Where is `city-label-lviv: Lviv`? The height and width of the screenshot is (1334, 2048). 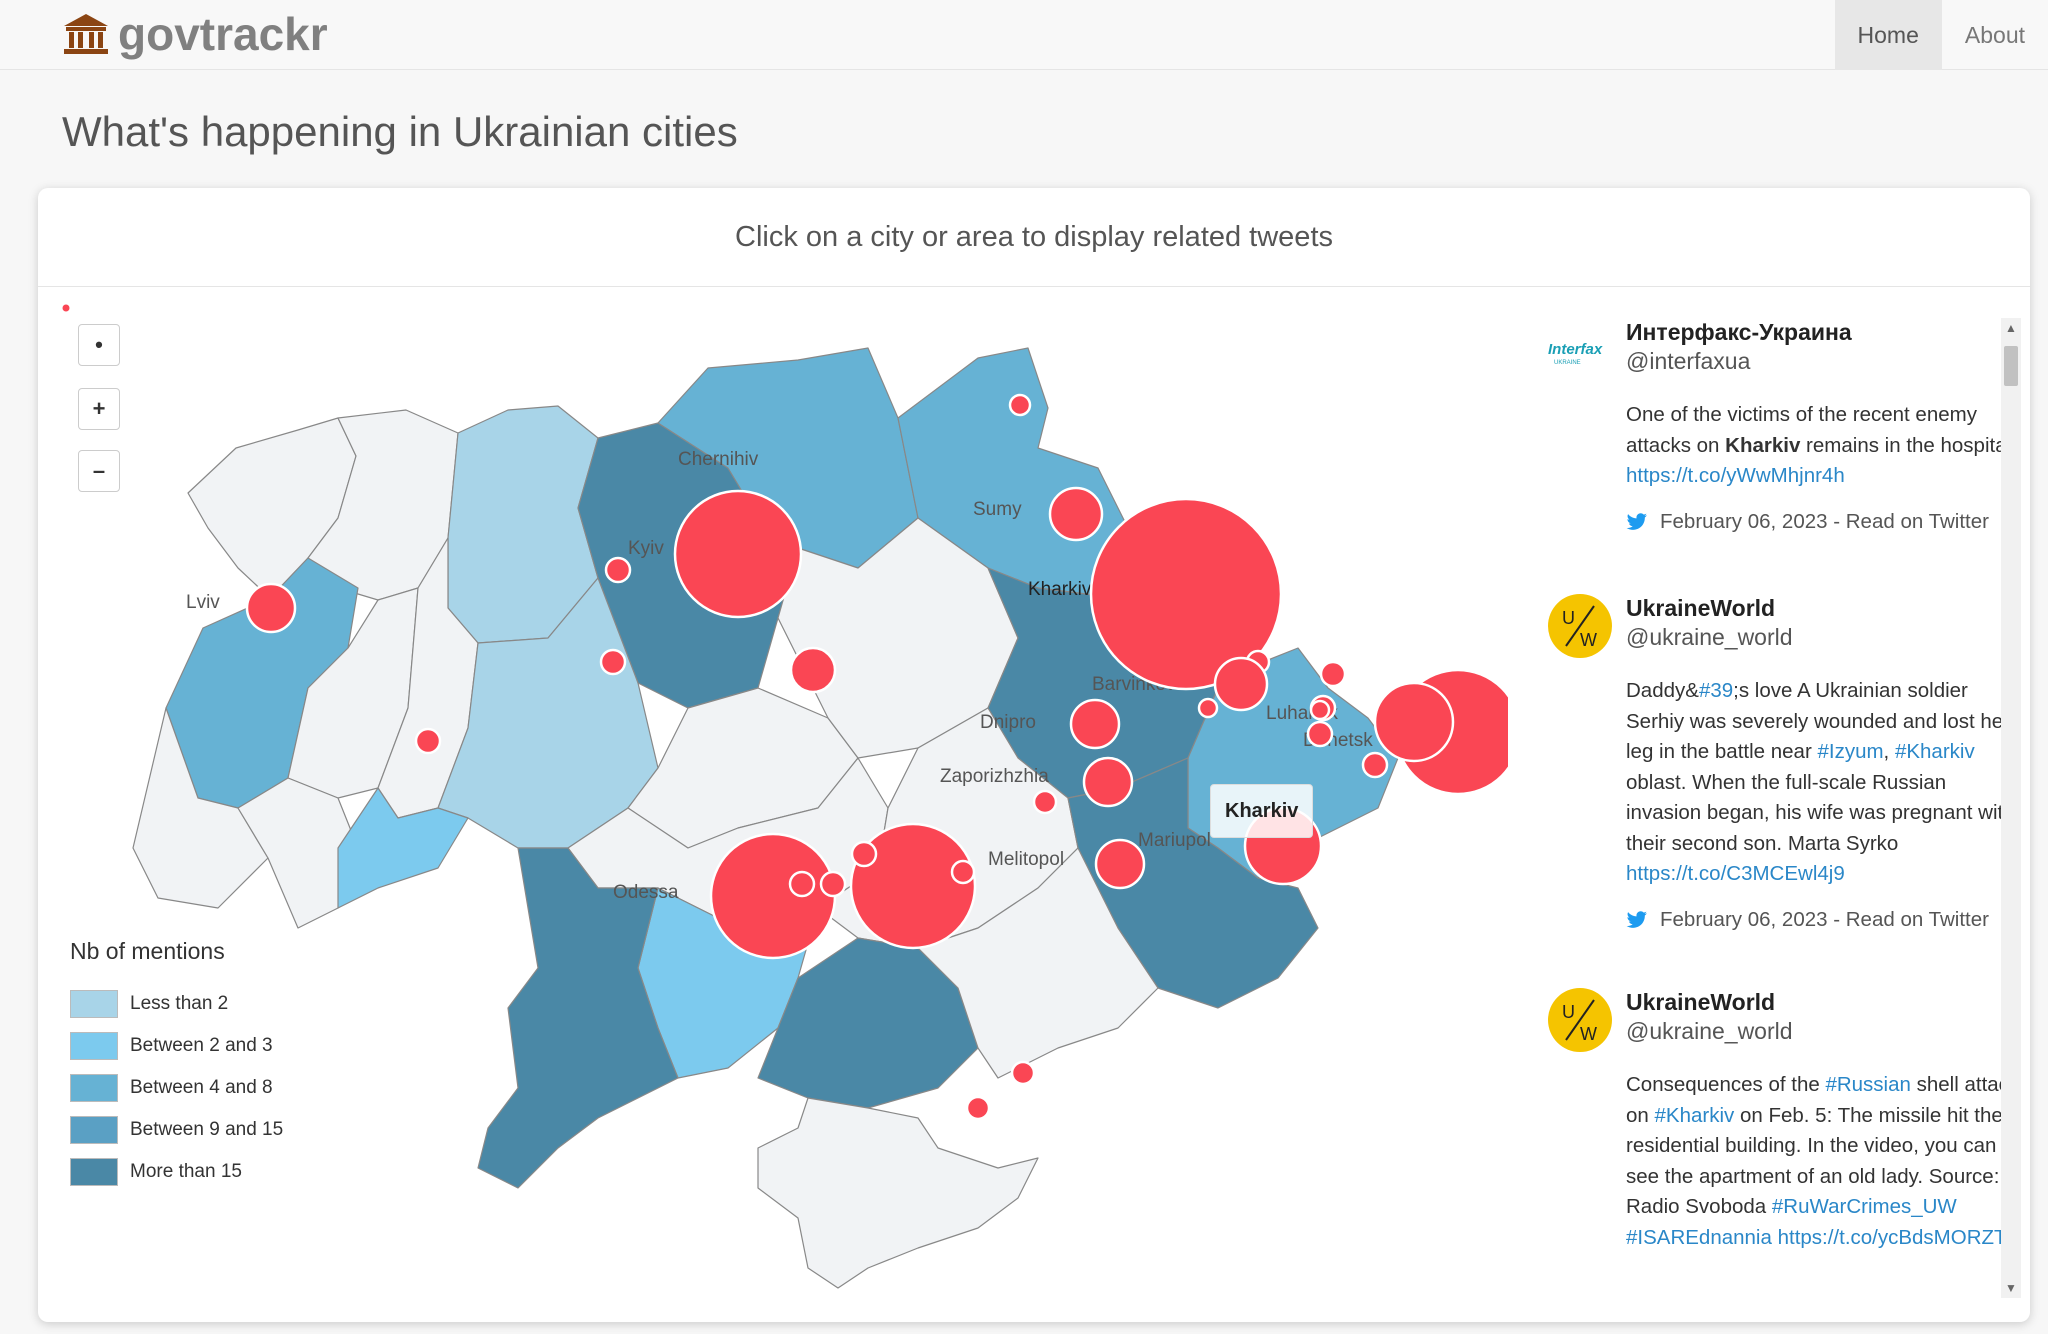
city-label-lviv: Lviv is located at coordinates (203, 602).